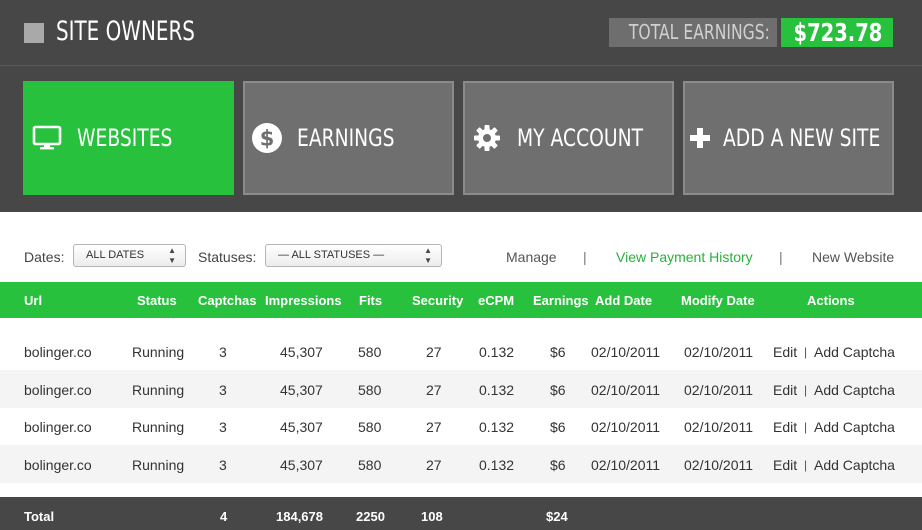 Image resolution: width=922 pixels, height=530 pixels. I want to click on new-website-link: New Website, so click(853, 257).